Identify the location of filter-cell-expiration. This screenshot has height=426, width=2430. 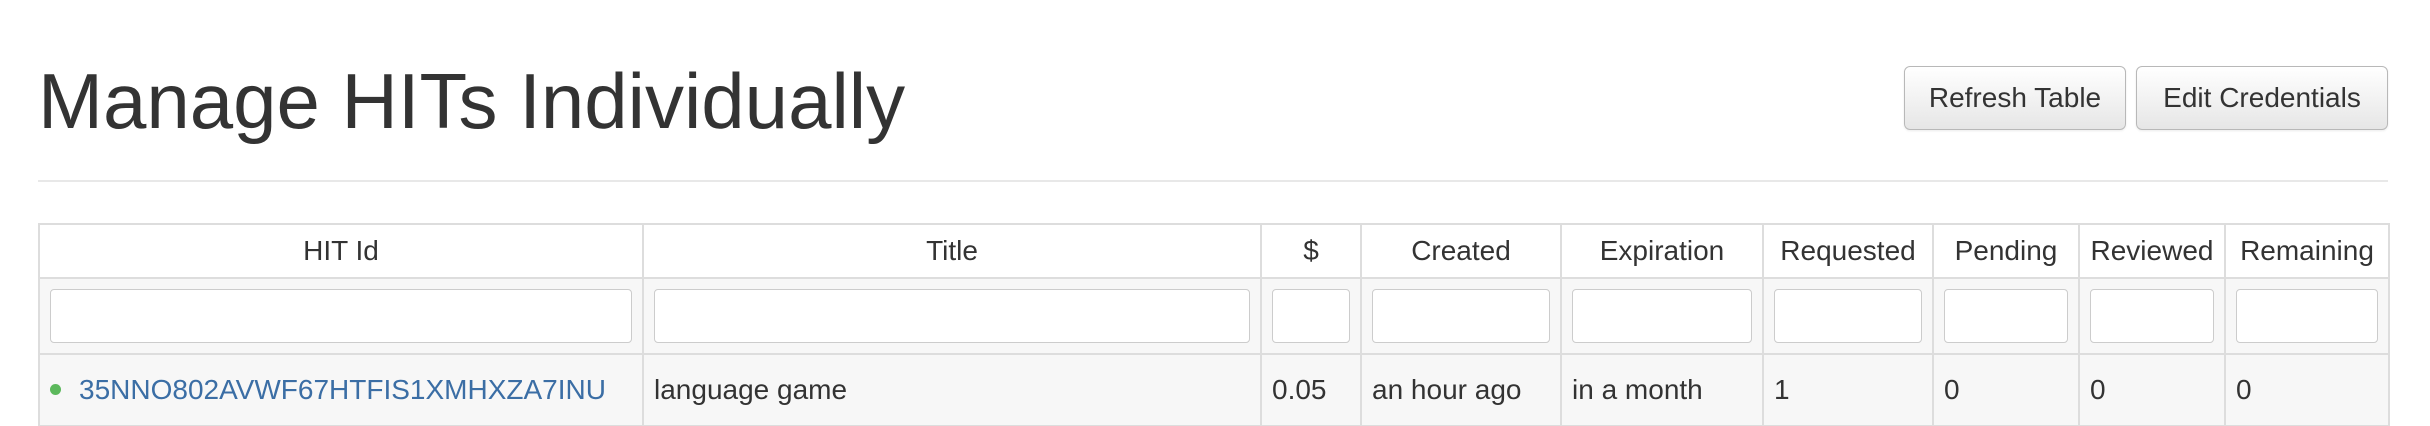
(1662, 316).